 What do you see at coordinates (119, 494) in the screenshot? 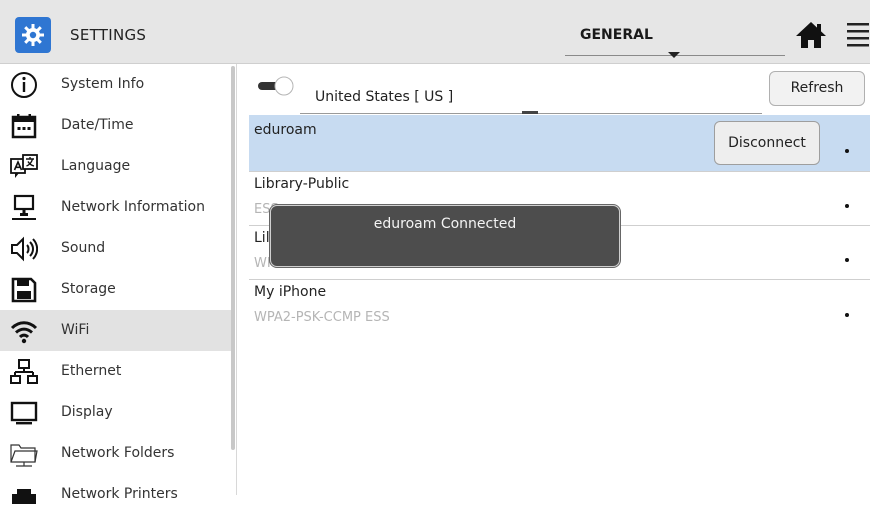
I see `sidebar-item-label: Network Printers` at bounding box center [119, 494].